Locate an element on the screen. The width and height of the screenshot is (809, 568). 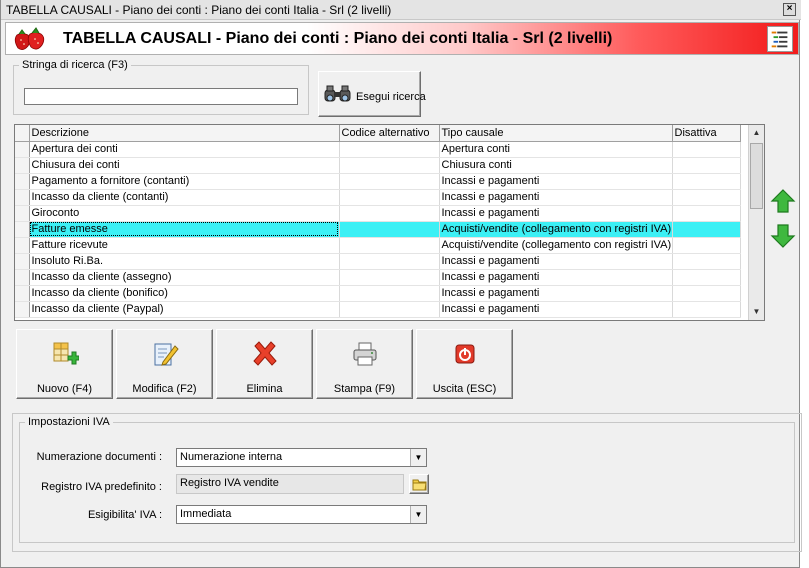
cell-tipo: Chiusura conti is located at coordinates (556, 165).